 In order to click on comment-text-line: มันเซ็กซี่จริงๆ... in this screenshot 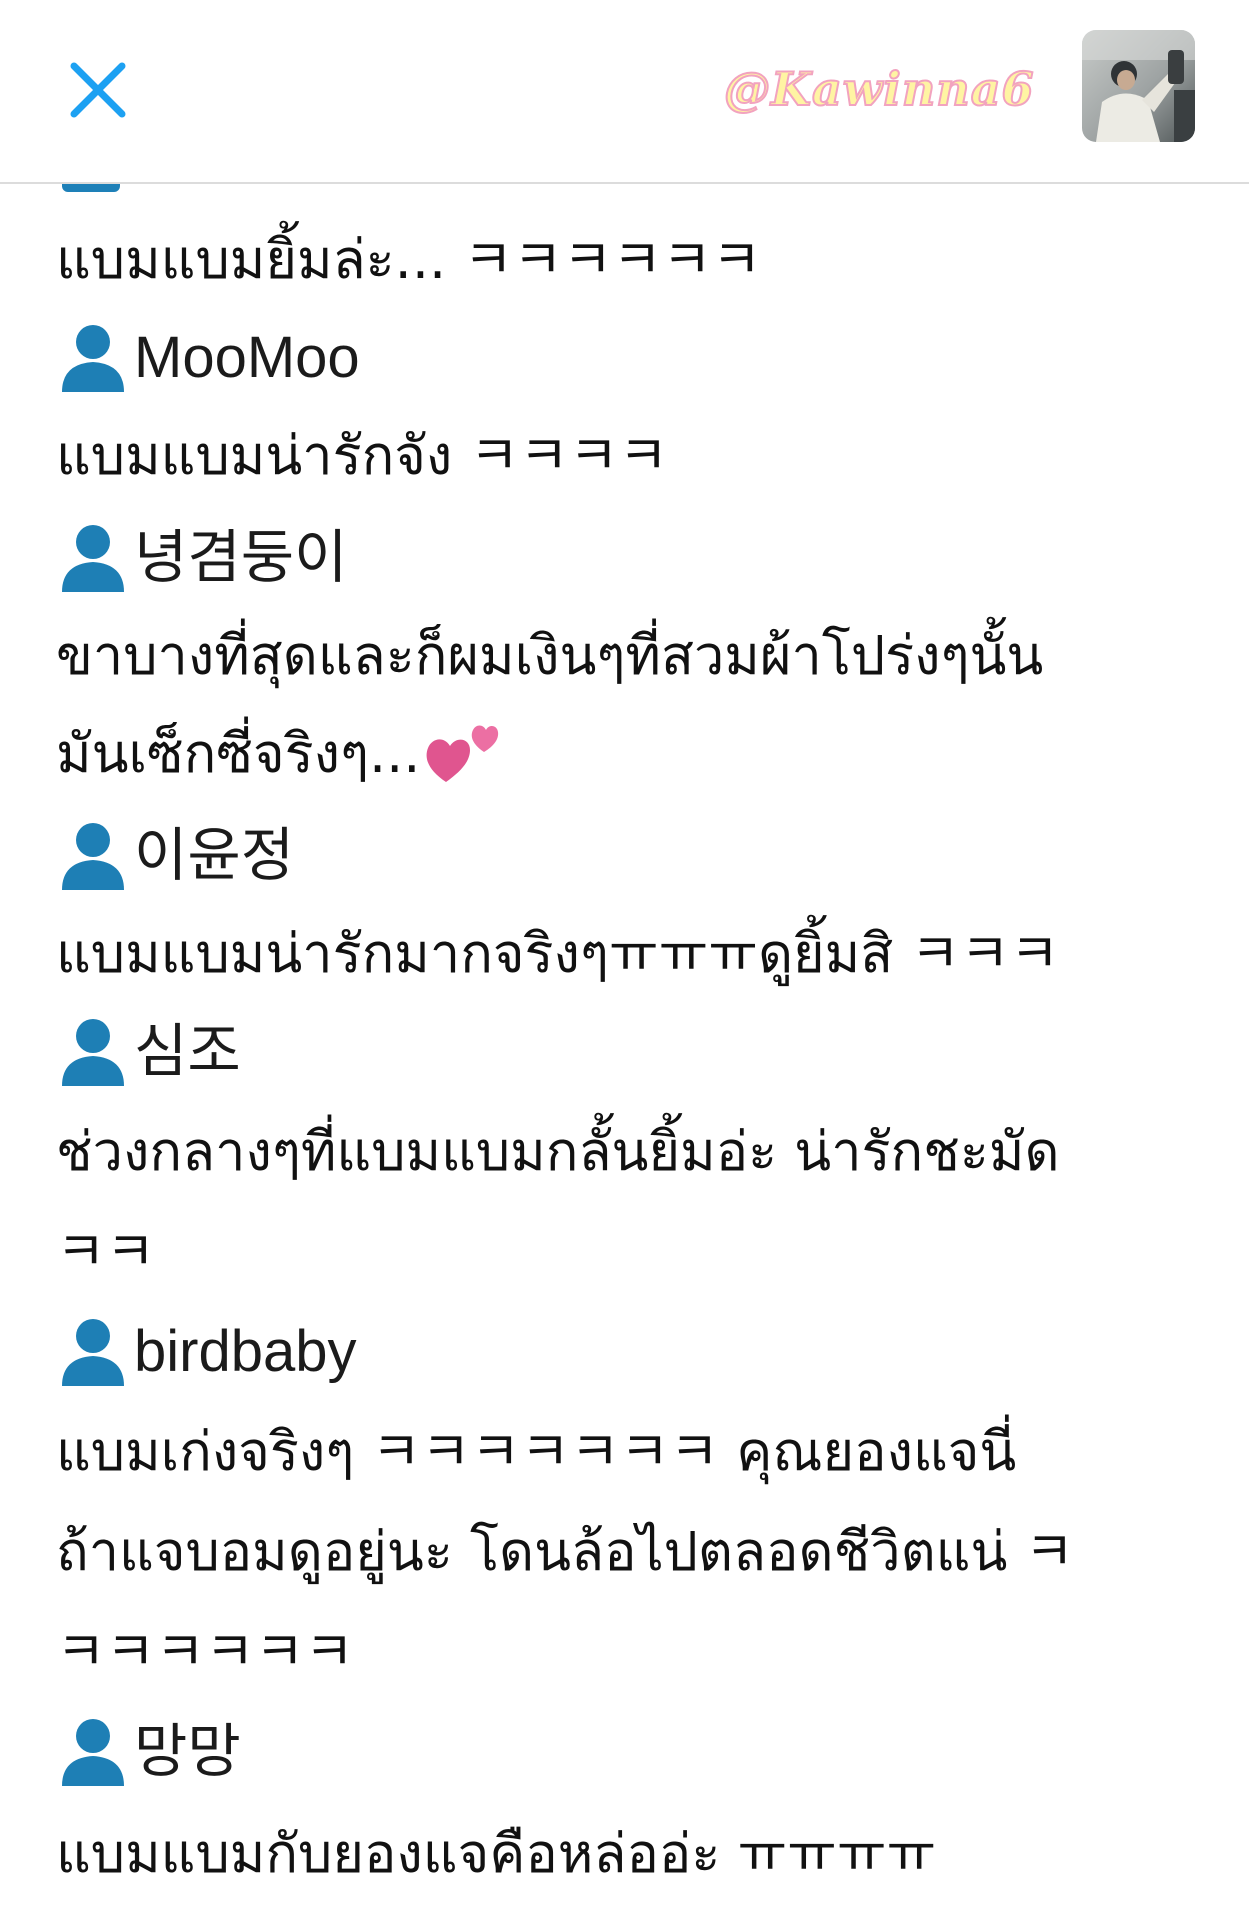, I will do `click(280, 754)`.